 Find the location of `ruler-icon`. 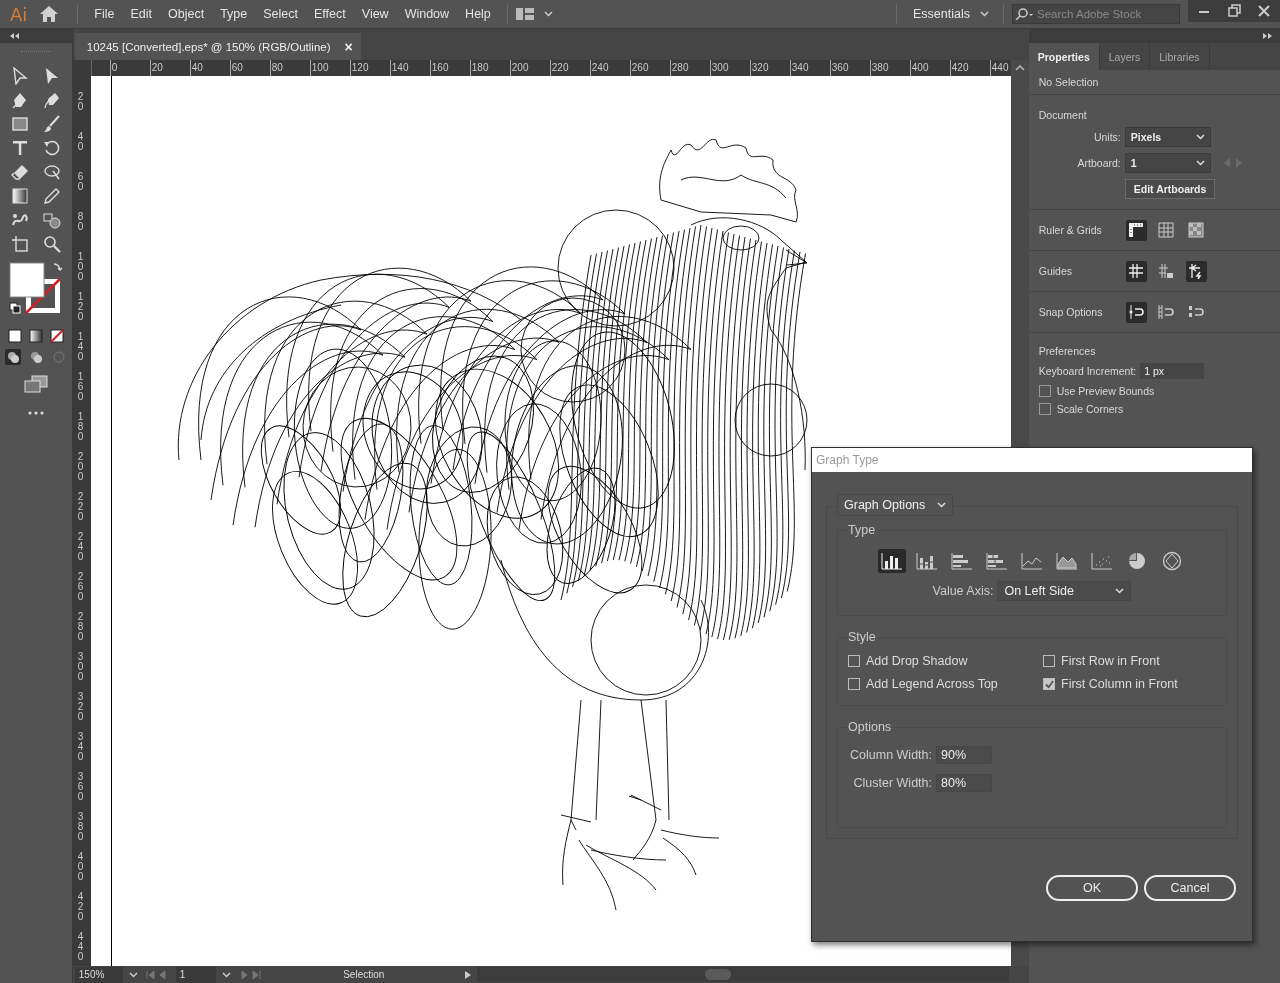

ruler-icon is located at coordinates (1136, 230).